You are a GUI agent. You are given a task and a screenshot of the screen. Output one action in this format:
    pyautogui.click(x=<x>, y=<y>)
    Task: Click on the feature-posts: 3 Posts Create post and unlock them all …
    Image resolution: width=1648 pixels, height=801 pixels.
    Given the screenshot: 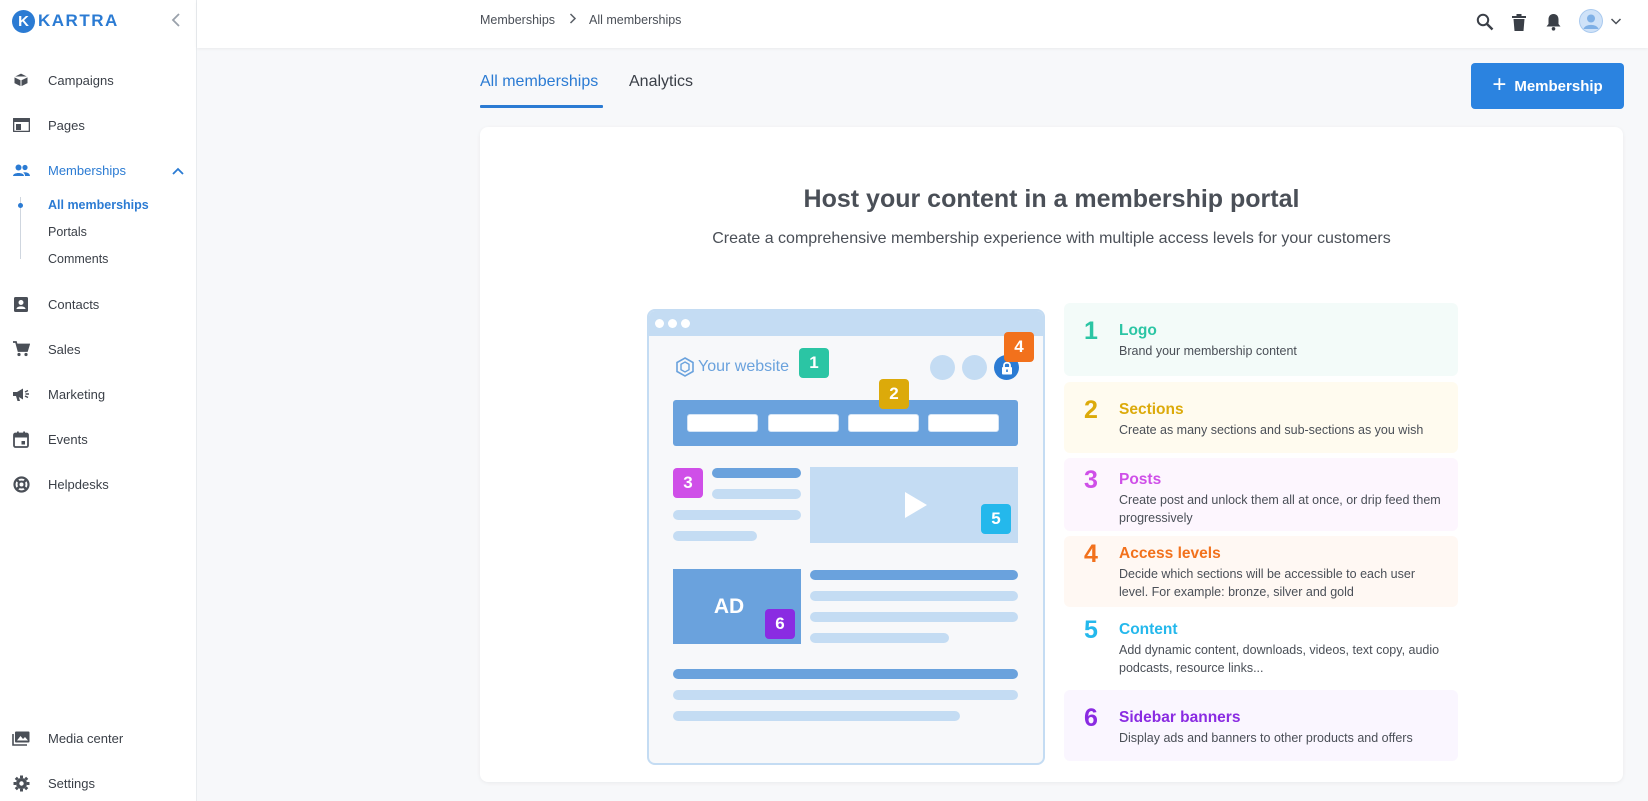 What is the action you would take?
    pyautogui.click(x=1261, y=494)
    